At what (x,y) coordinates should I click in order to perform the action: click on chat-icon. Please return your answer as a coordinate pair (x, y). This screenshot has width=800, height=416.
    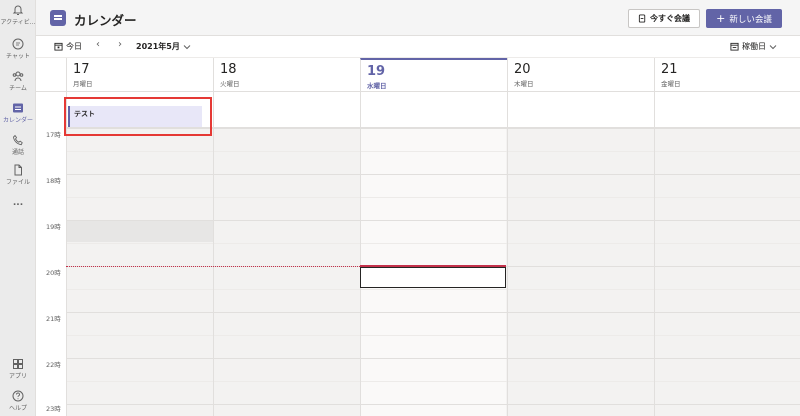
    Looking at the image, I should click on (18, 44).